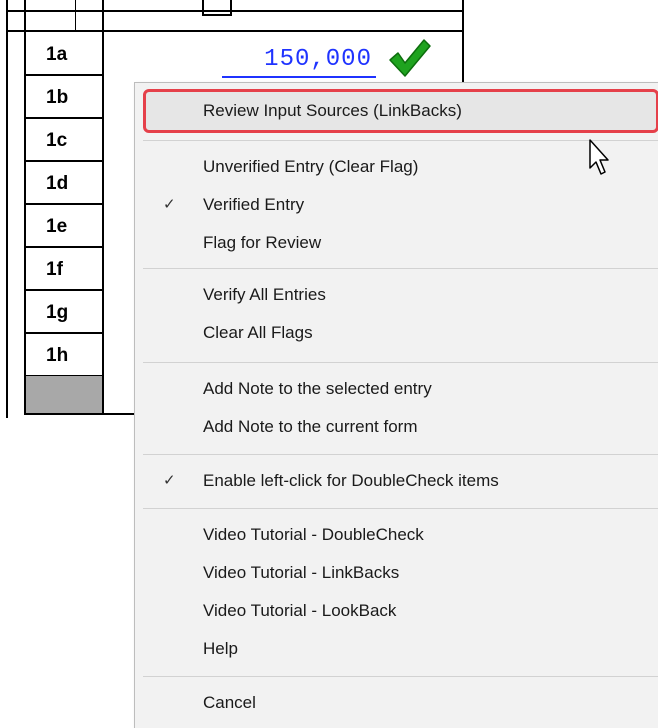  Describe the element at coordinates (313, 534) in the screenshot. I see `menu-item-label: Video Tutorial - DoubleCheck` at that location.